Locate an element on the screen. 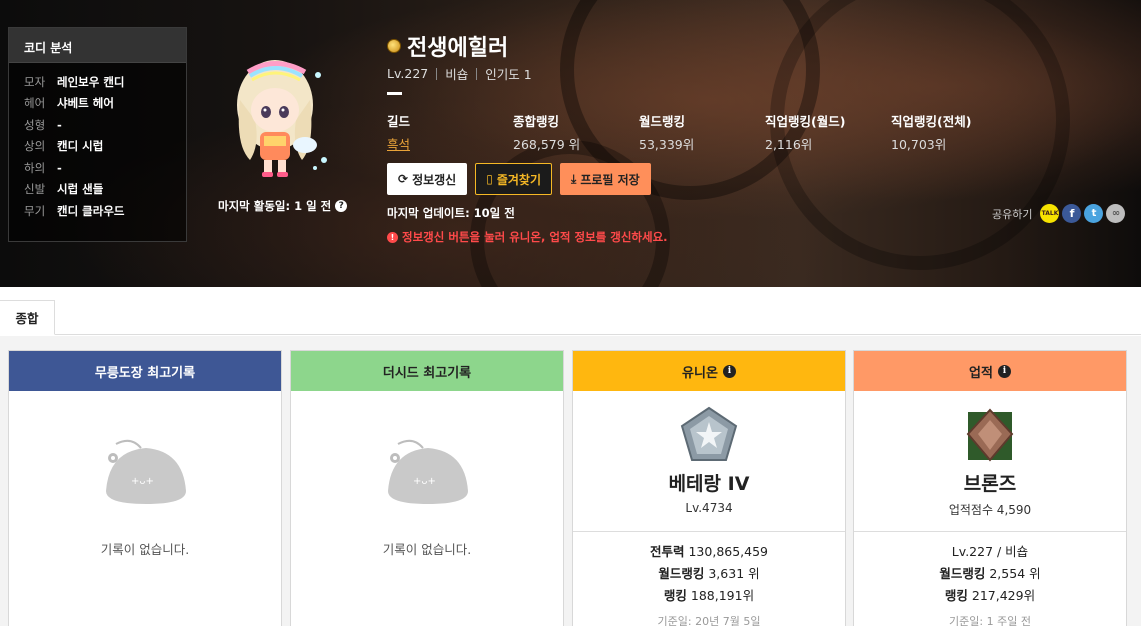 This screenshot has width=1141, height=626. share-bar: 공유하기 TALK f t ∞ is located at coordinates (1059, 213).